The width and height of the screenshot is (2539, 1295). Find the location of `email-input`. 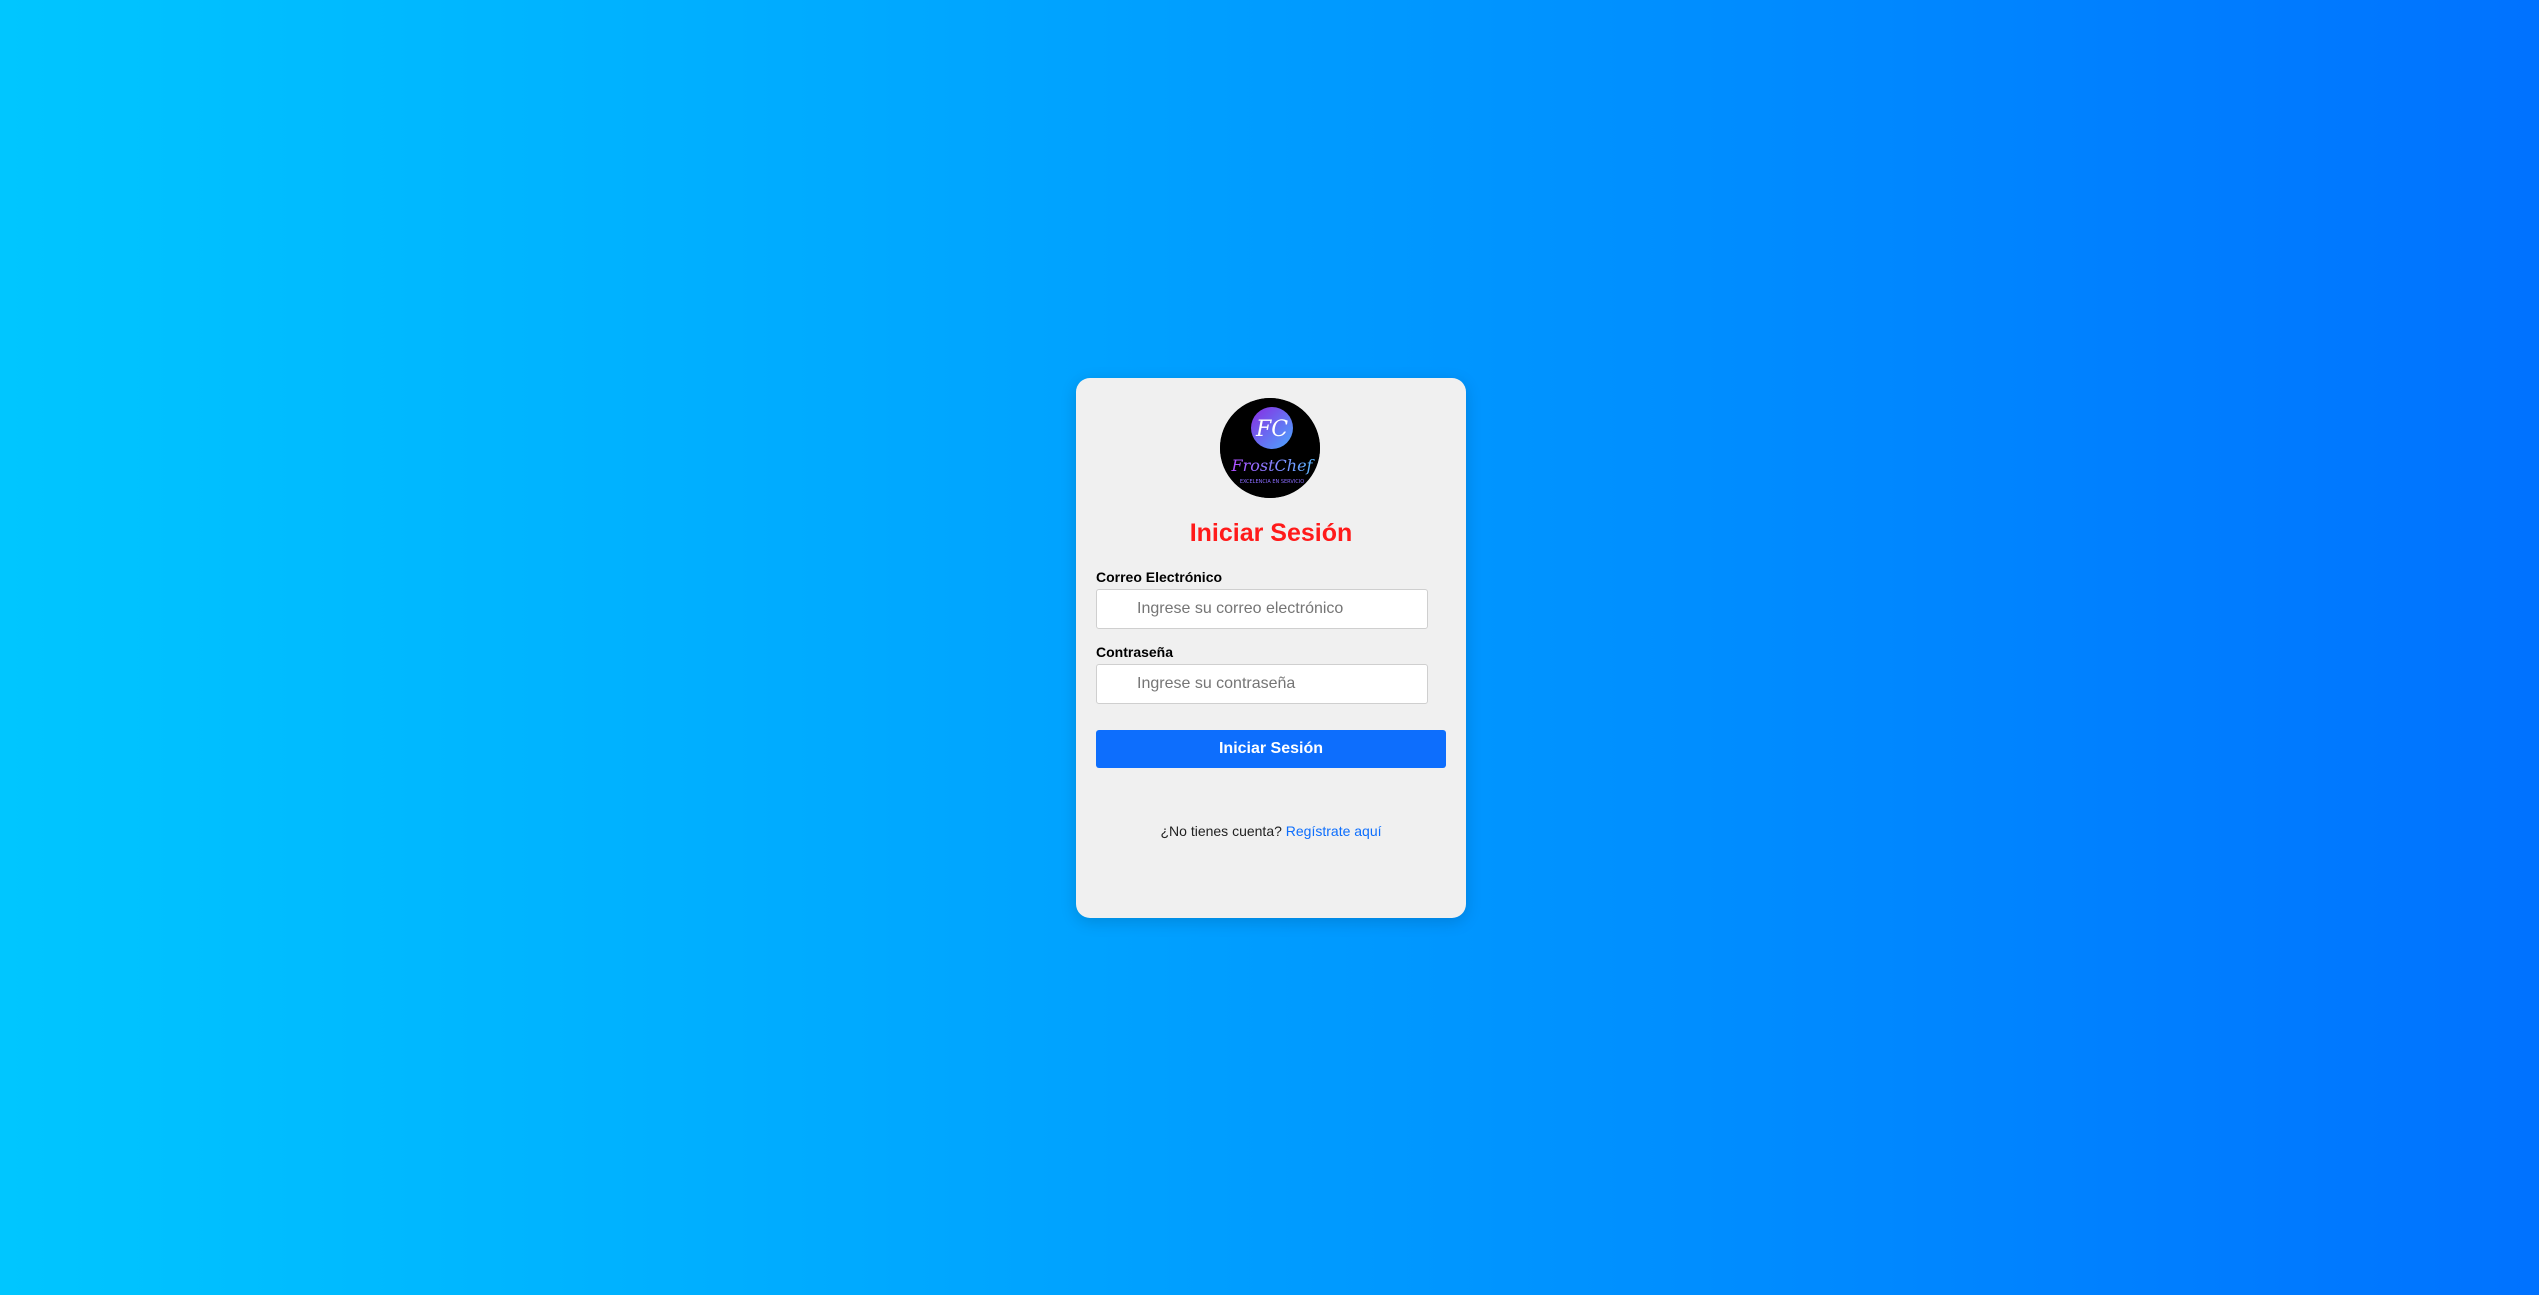

email-input is located at coordinates (1262, 609).